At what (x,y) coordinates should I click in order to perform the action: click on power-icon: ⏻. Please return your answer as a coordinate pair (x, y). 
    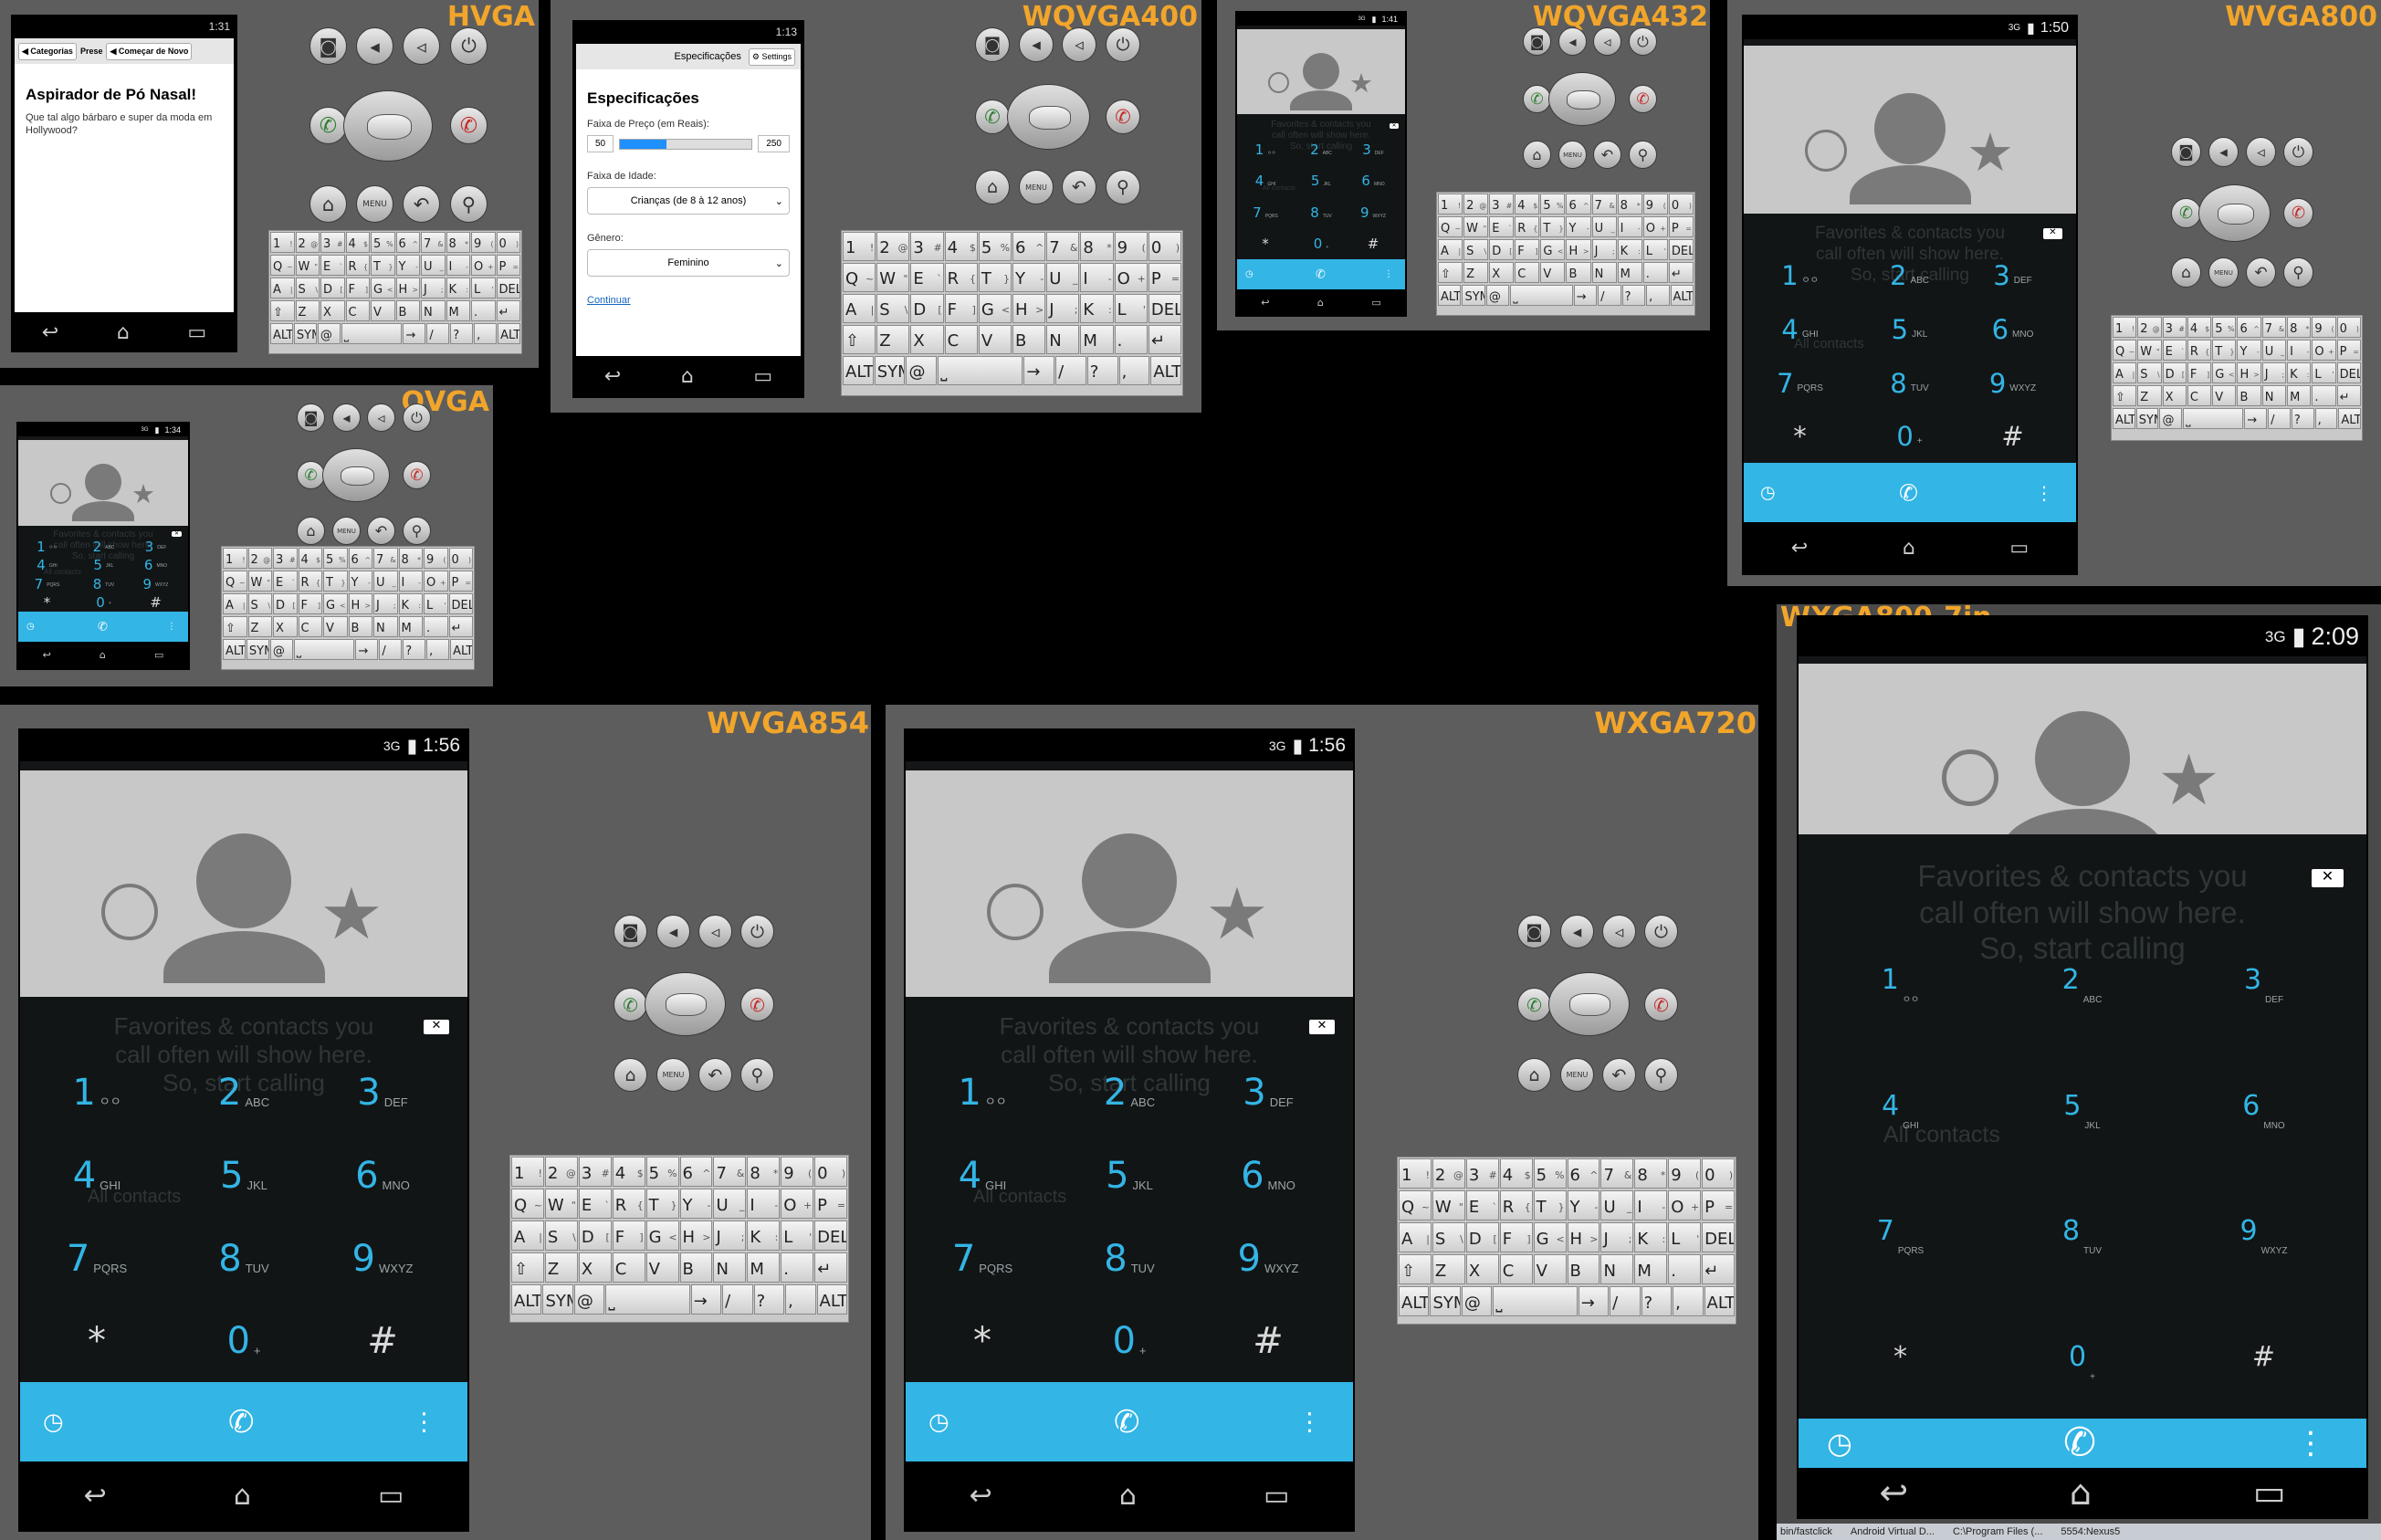
    Looking at the image, I should click on (469, 46).